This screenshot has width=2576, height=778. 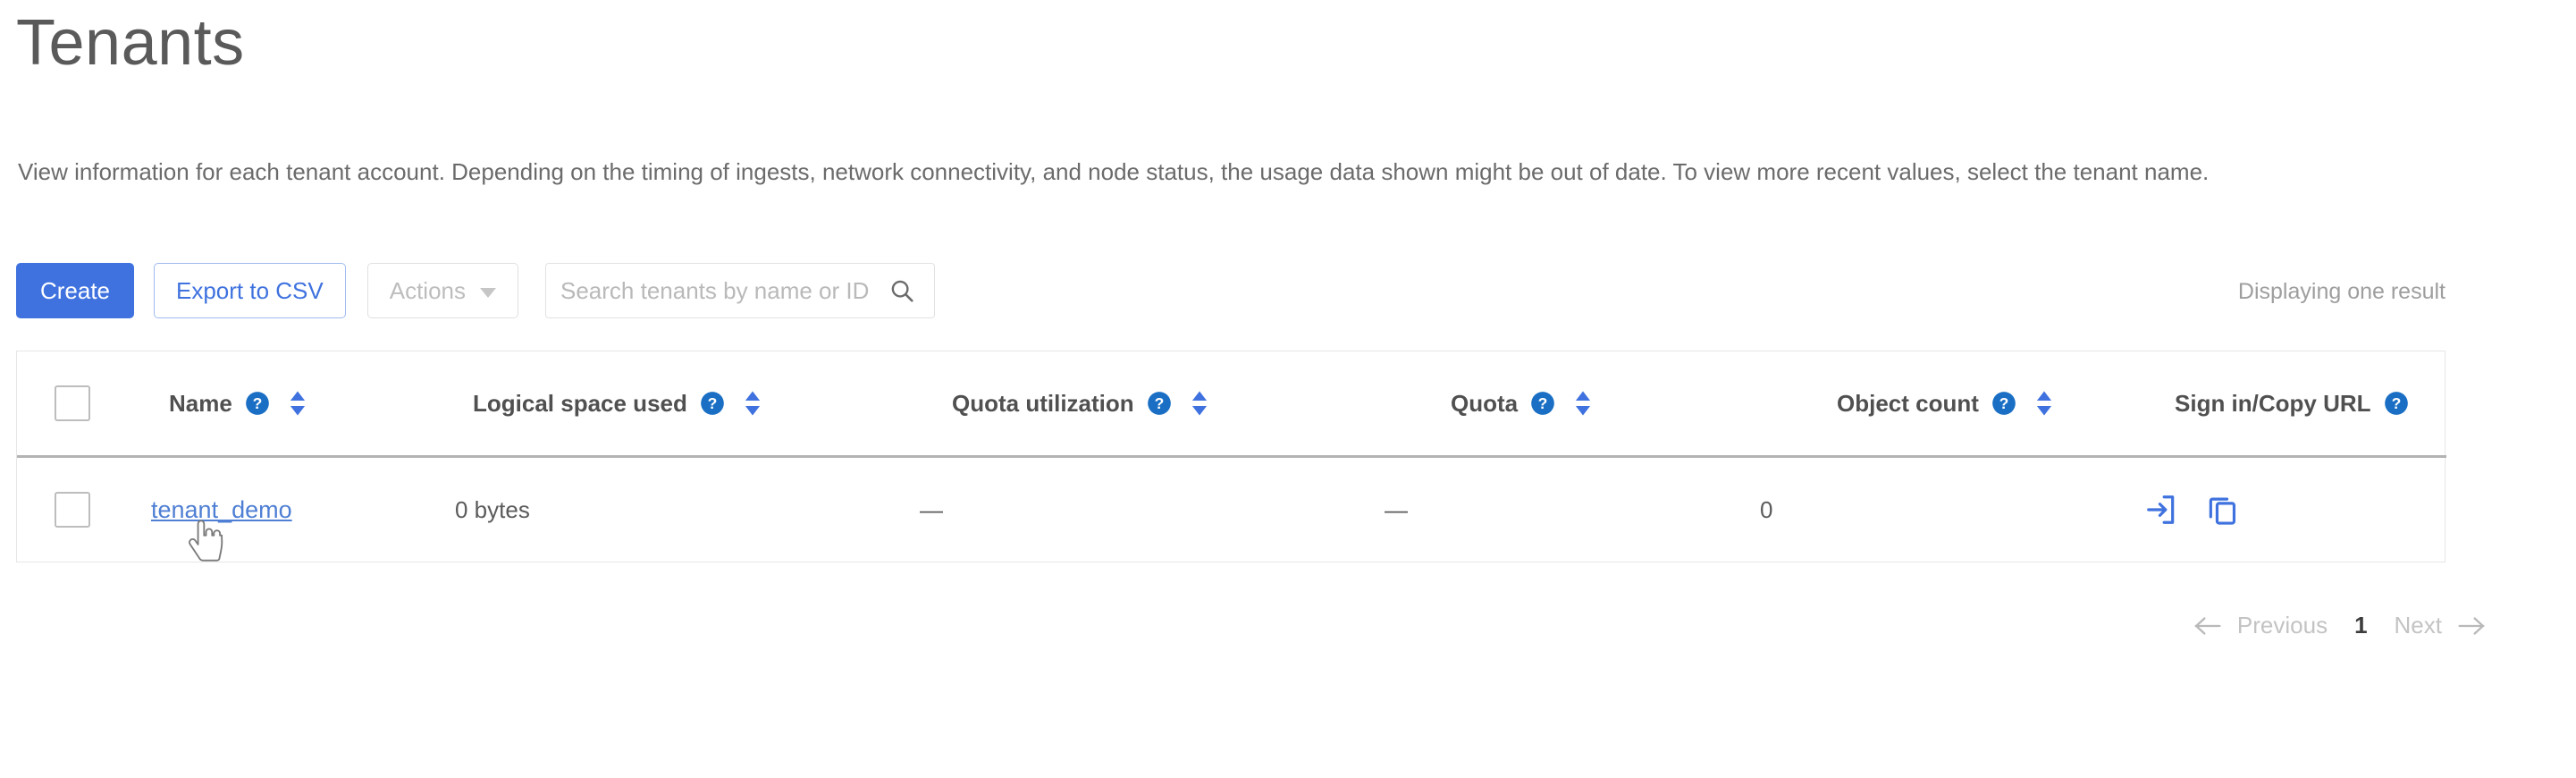 What do you see at coordinates (932, 509) in the screenshot?
I see `row-quota-utilization-cell: —` at bounding box center [932, 509].